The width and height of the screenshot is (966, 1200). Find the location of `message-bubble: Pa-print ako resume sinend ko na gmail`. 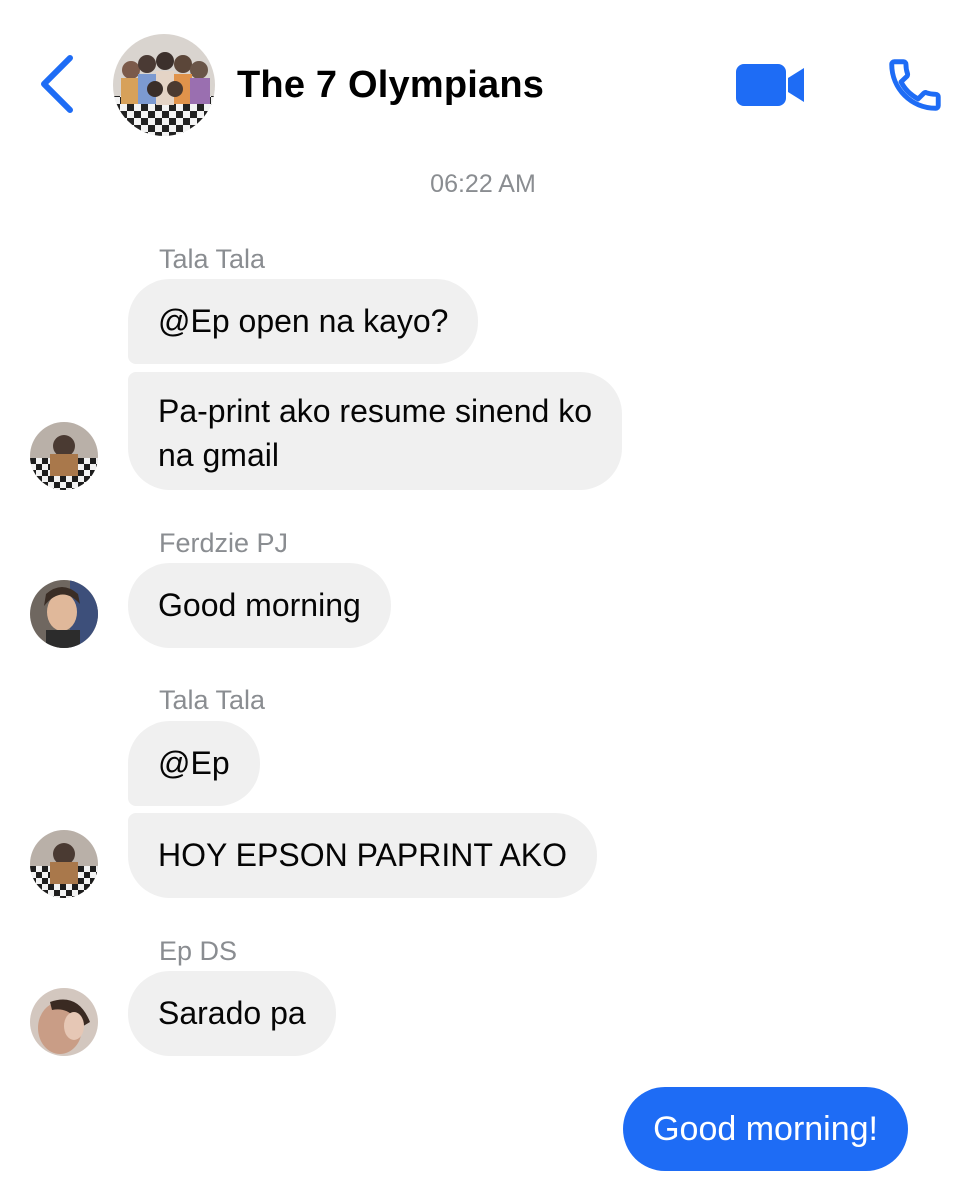

message-bubble: Pa-print ako resume sinend ko na gmail is located at coordinates (375, 431).